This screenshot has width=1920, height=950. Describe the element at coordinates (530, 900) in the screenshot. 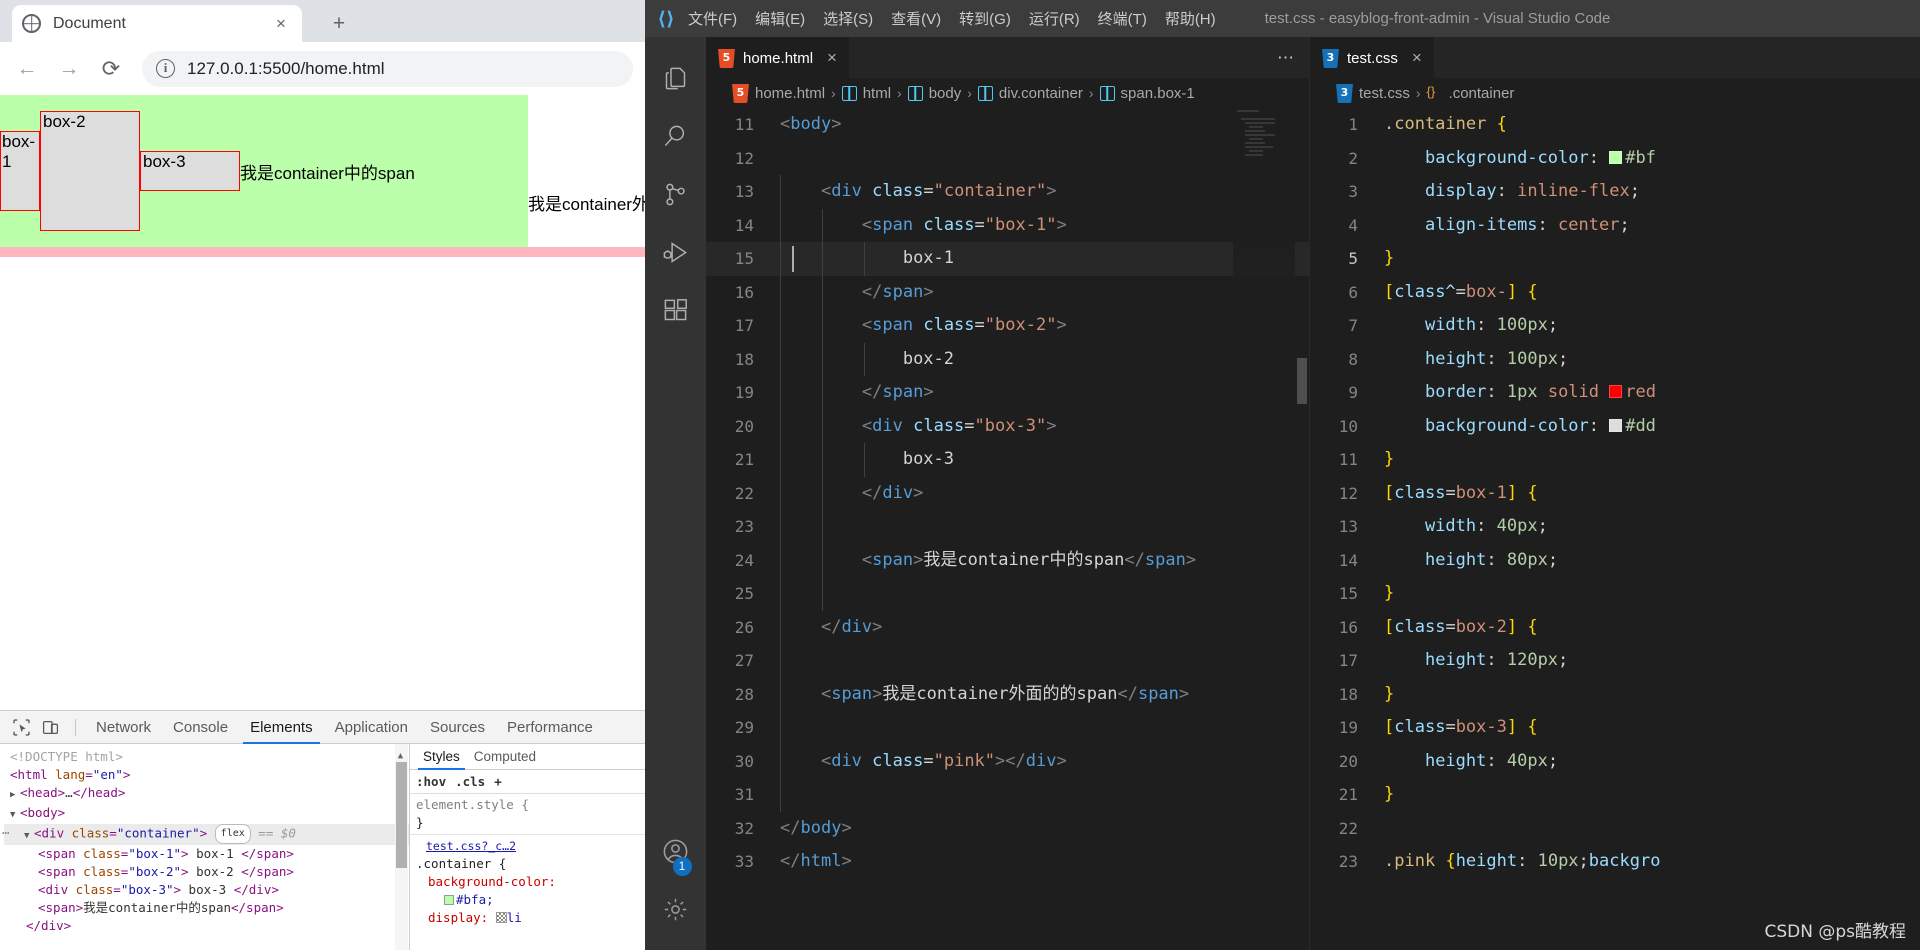

I see `style-decl-background-color-value: #bfa;` at that location.